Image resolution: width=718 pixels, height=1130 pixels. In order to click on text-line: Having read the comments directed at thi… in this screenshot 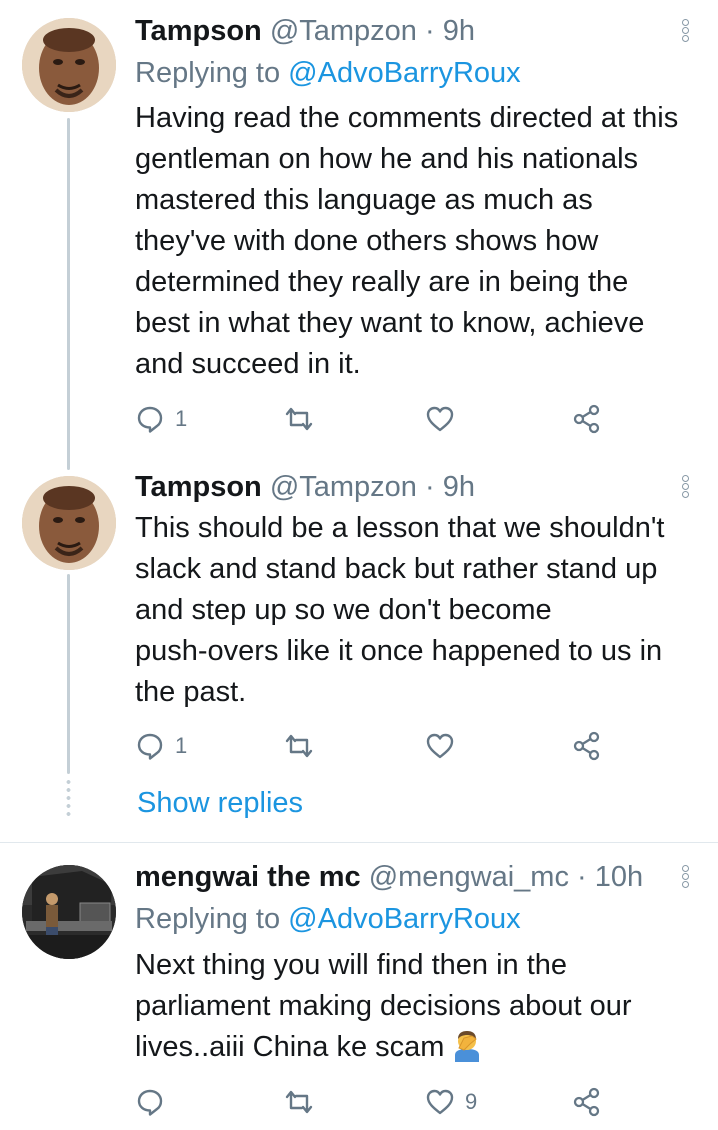, I will do `click(407, 118)`.